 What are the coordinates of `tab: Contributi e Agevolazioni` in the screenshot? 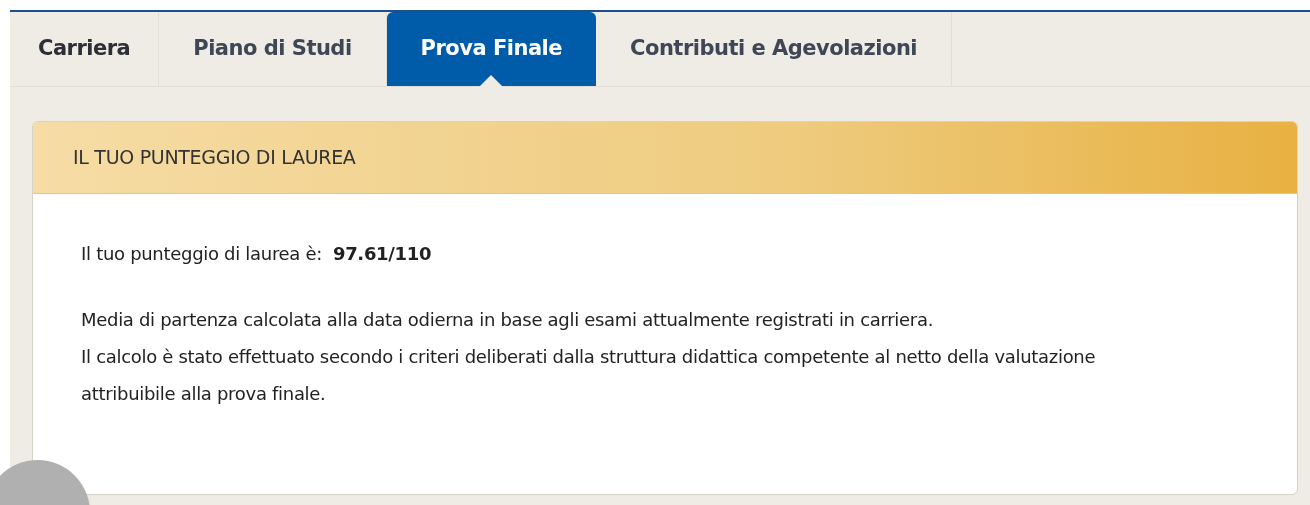 It's located at (774, 49).